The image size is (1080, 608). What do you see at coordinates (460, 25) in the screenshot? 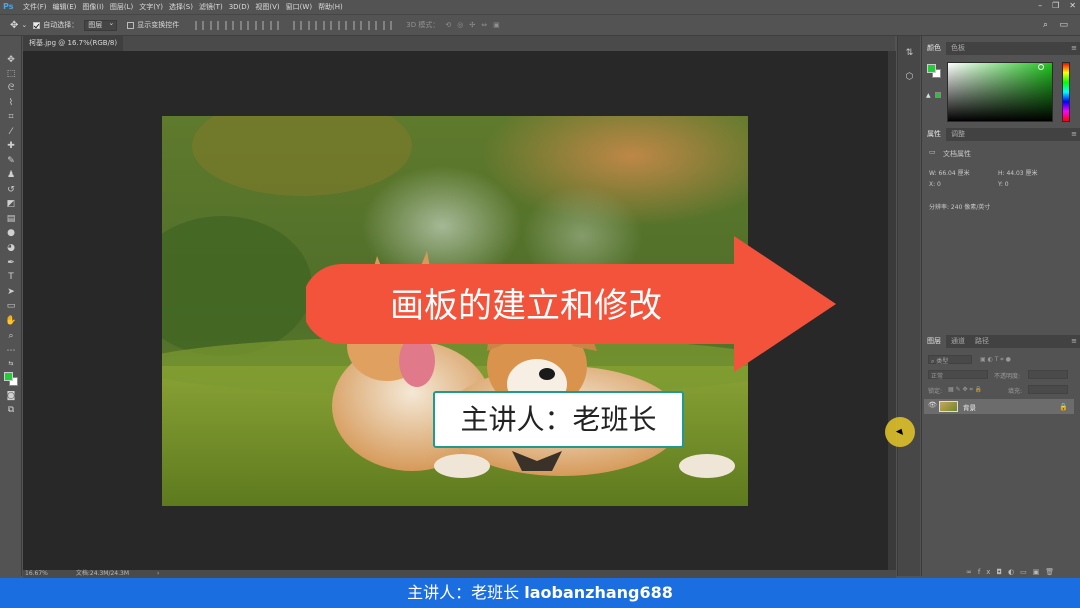
I see `roll-3d-icon: ◎` at bounding box center [460, 25].